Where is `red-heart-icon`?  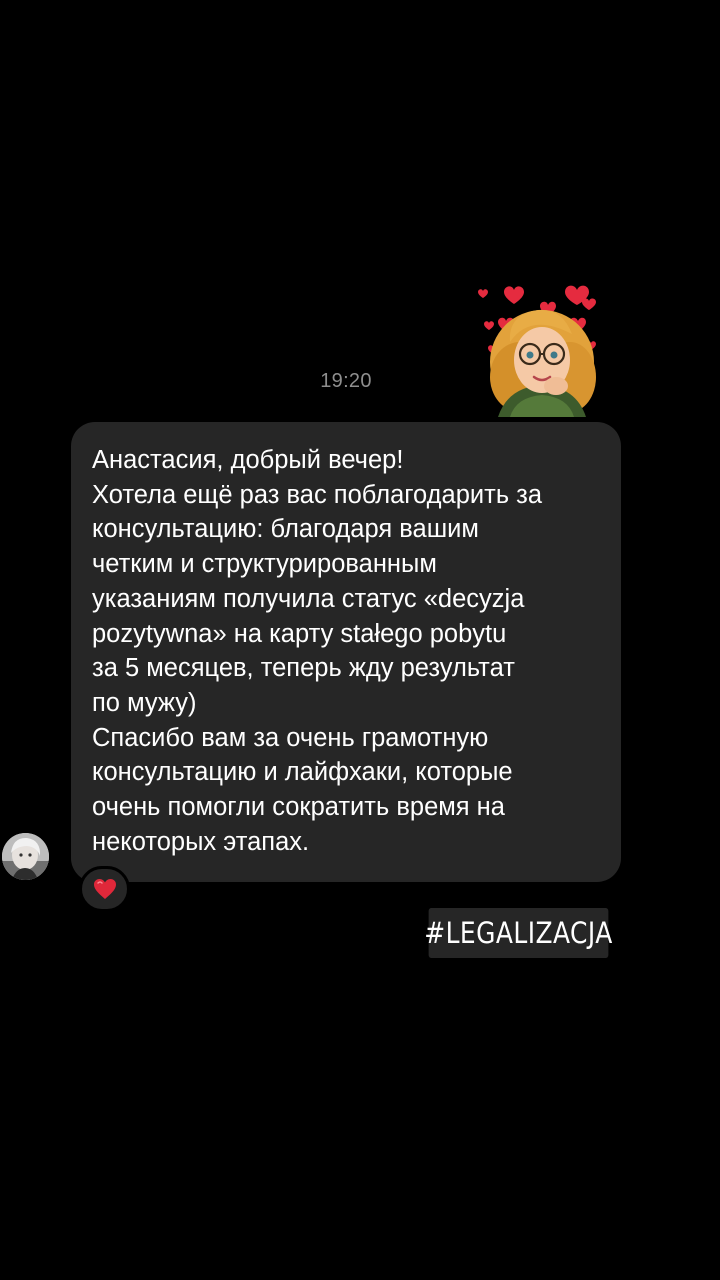 red-heart-icon is located at coordinates (104, 889).